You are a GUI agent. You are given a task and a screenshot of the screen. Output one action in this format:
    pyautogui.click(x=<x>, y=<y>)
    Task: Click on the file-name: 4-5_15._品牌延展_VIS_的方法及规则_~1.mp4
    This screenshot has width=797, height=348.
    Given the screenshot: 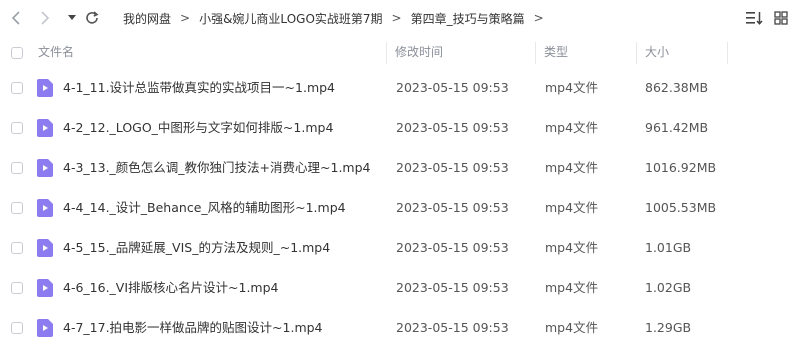 What is the action you would take?
    pyautogui.click(x=196, y=248)
    